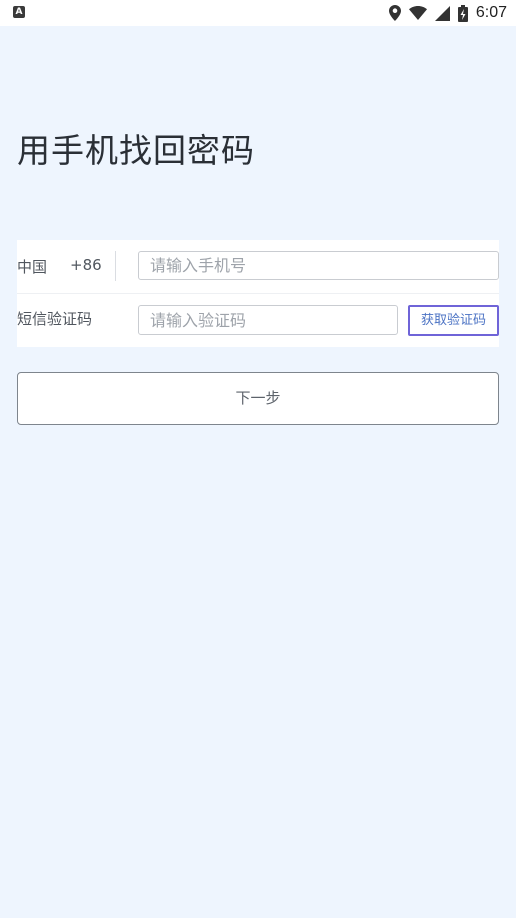 The image size is (516, 918). I want to click on phone-row: 中国 +86, so click(258, 267).